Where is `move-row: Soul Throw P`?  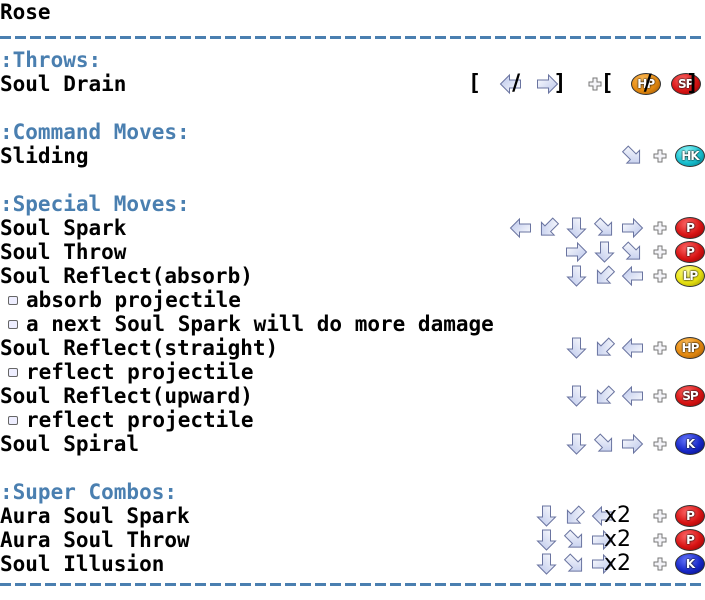
move-row: Soul Throw P is located at coordinates (352, 252).